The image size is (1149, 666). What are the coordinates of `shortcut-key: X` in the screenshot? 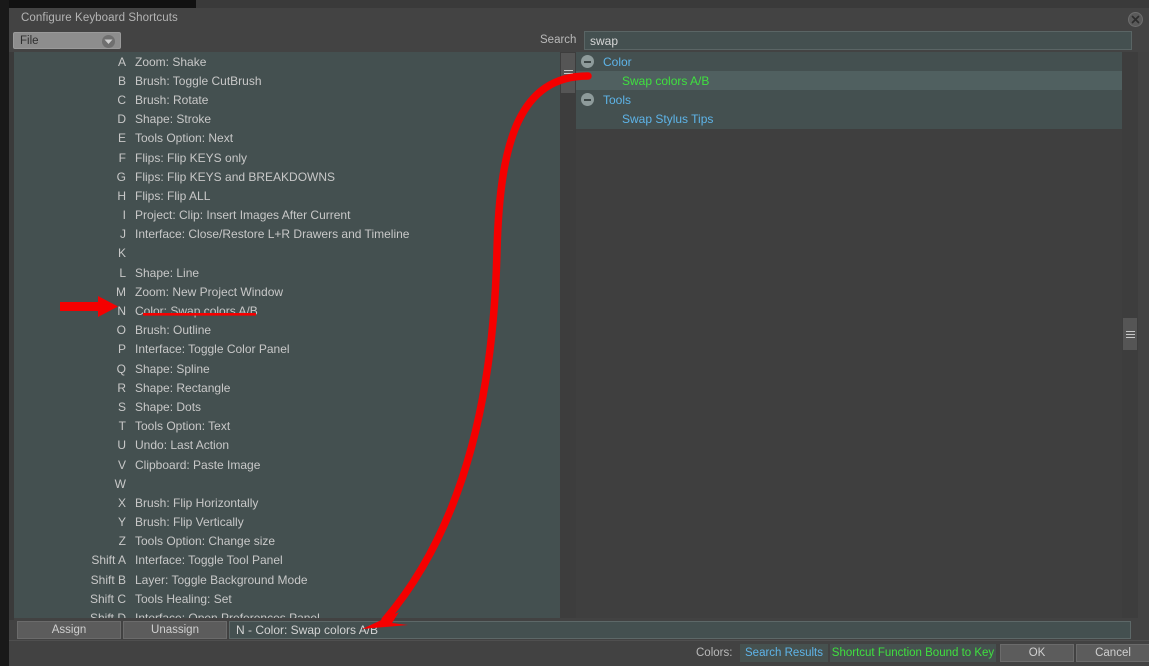 It's located at (121, 502).